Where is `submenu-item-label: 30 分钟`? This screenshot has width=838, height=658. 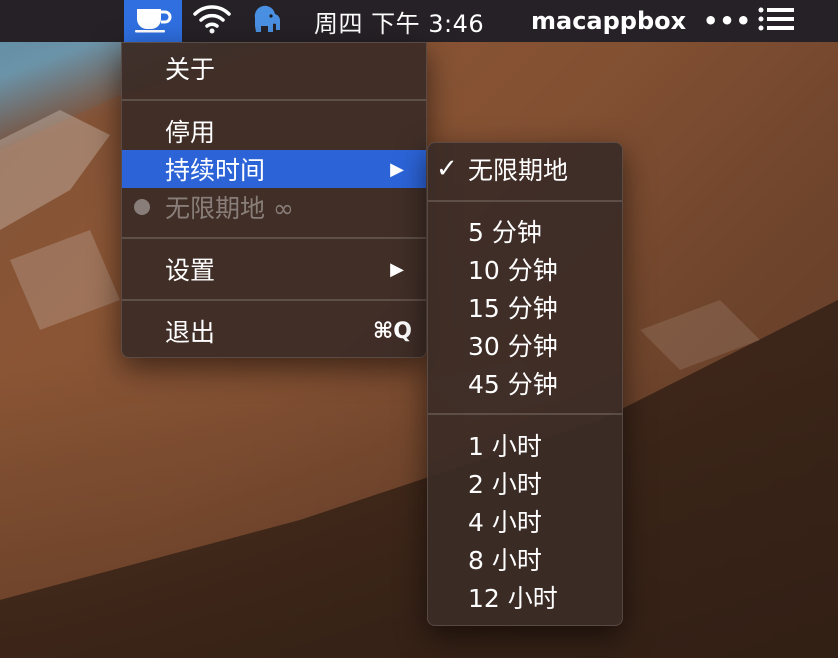 submenu-item-label: 30 分钟 is located at coordinates (513, 346).